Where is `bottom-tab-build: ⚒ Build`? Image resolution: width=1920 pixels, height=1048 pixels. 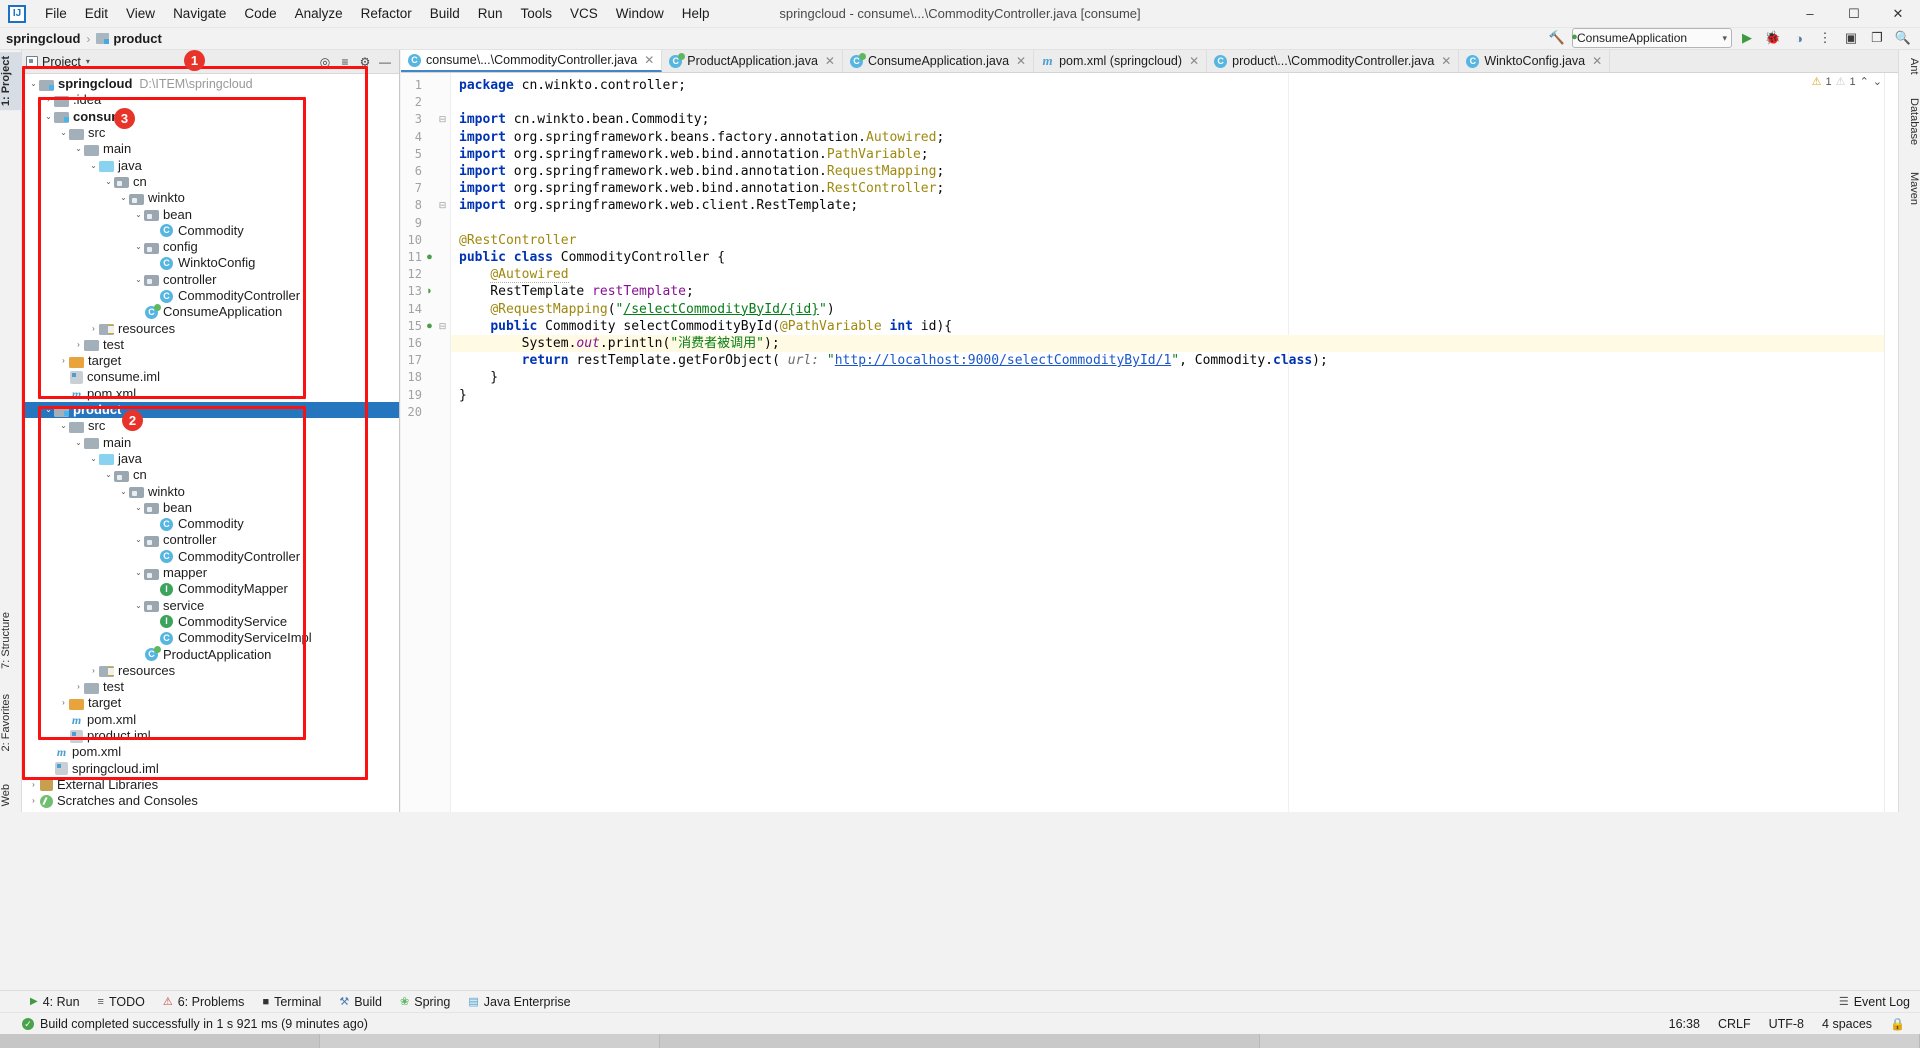
bottom-tab-build: ⚒ Build is located at coordinates (360, 1002).